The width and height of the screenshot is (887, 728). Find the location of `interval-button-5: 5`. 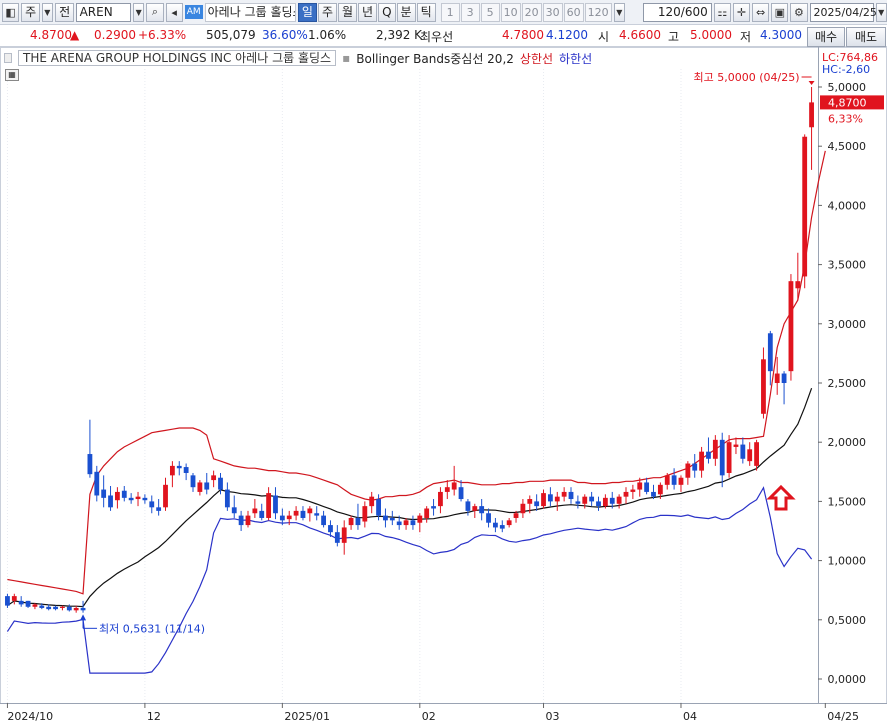

interval-button-5: 5 is located at coordinates (490, 12).